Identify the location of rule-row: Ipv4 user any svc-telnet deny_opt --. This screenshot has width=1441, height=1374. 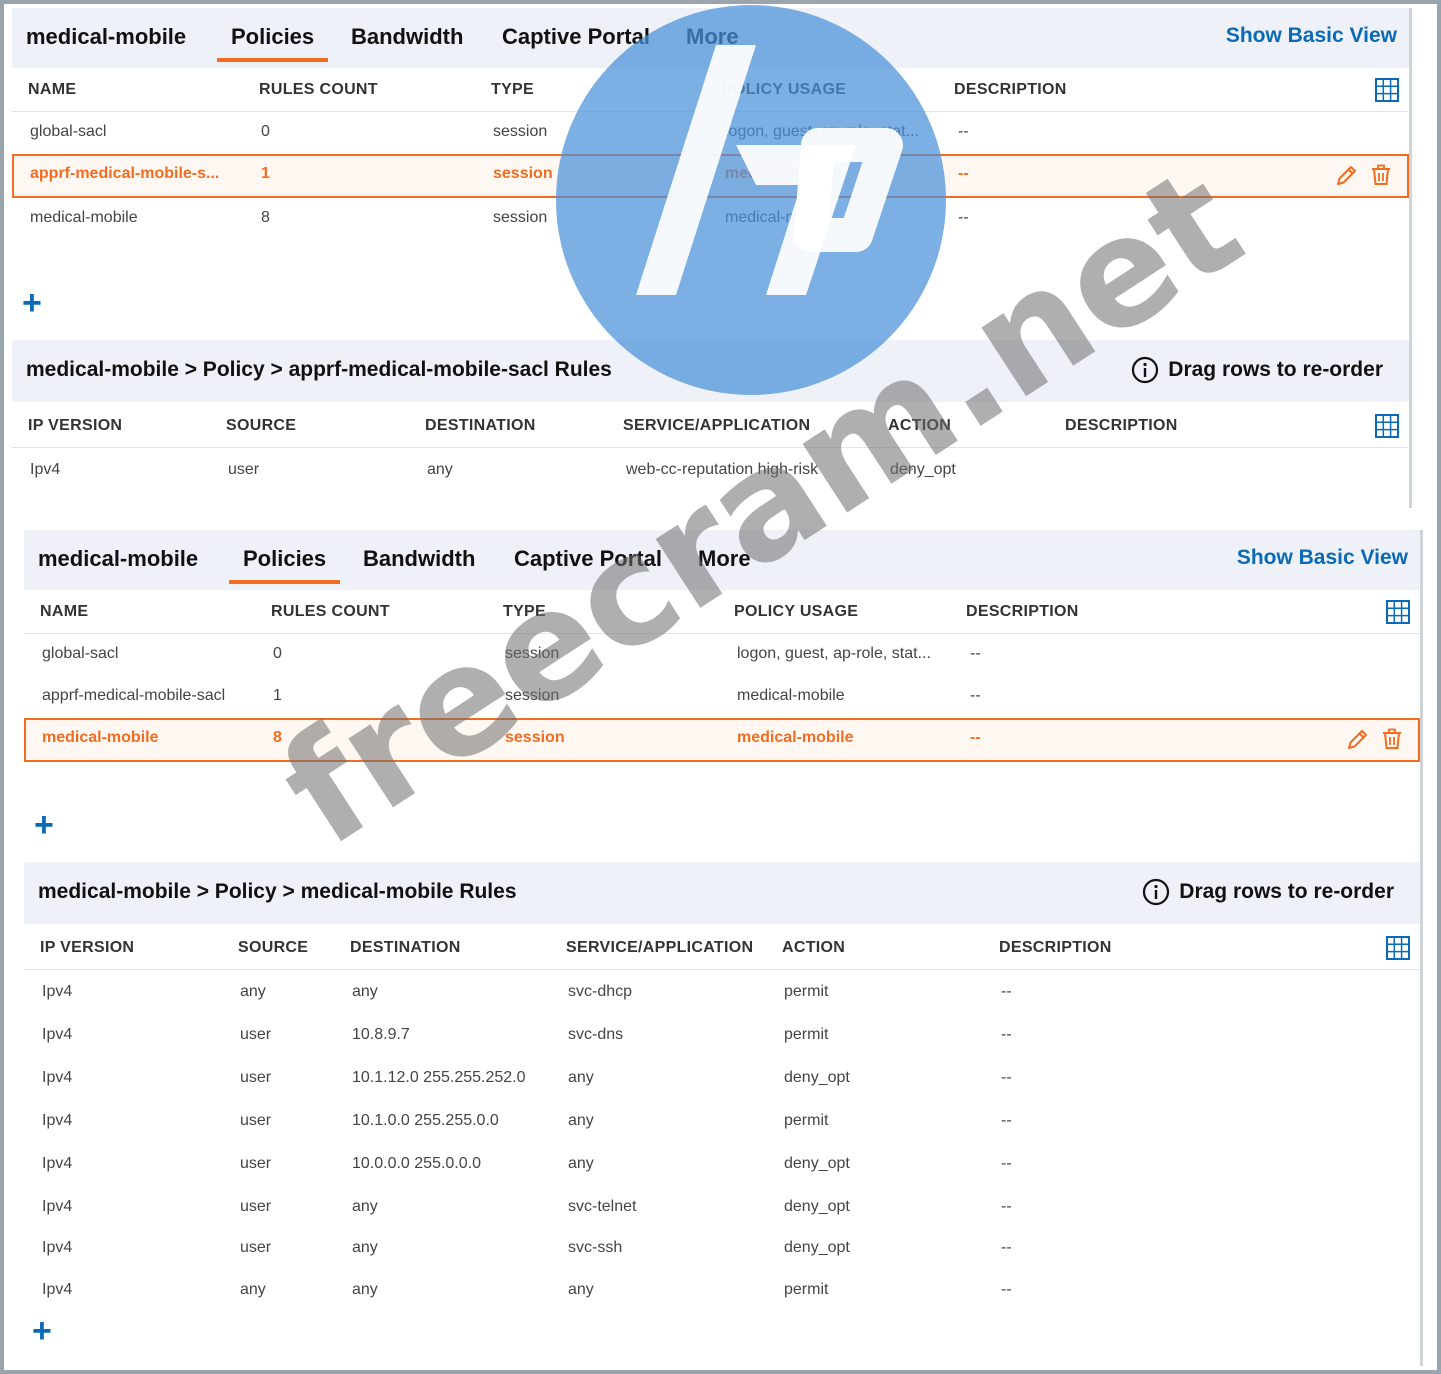
(722, 1208).